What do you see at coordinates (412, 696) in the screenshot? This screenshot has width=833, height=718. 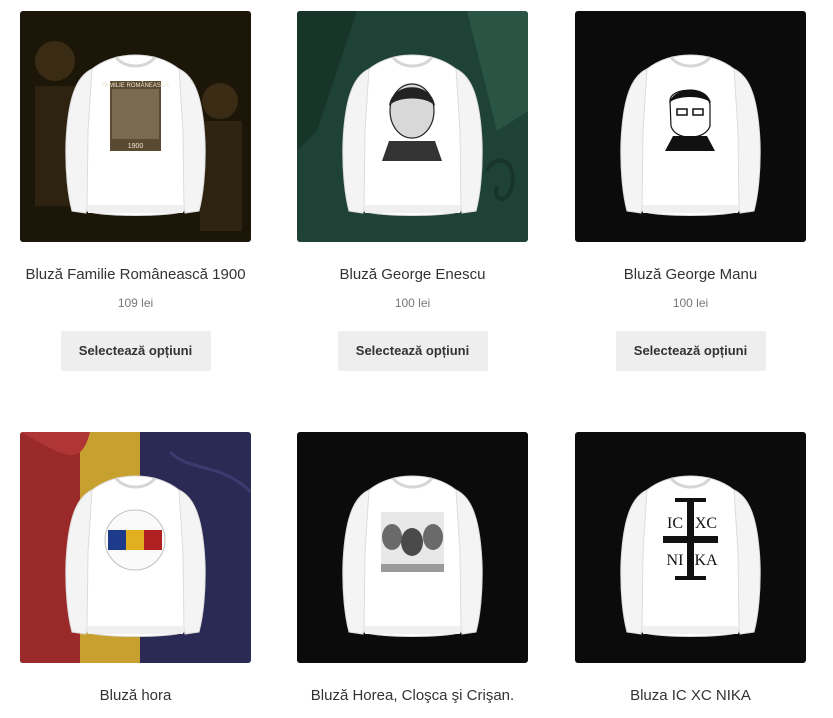 I see `product-title: Bluză Horea, Cloşca şi Crişan.` at bounding box center [412, 696].